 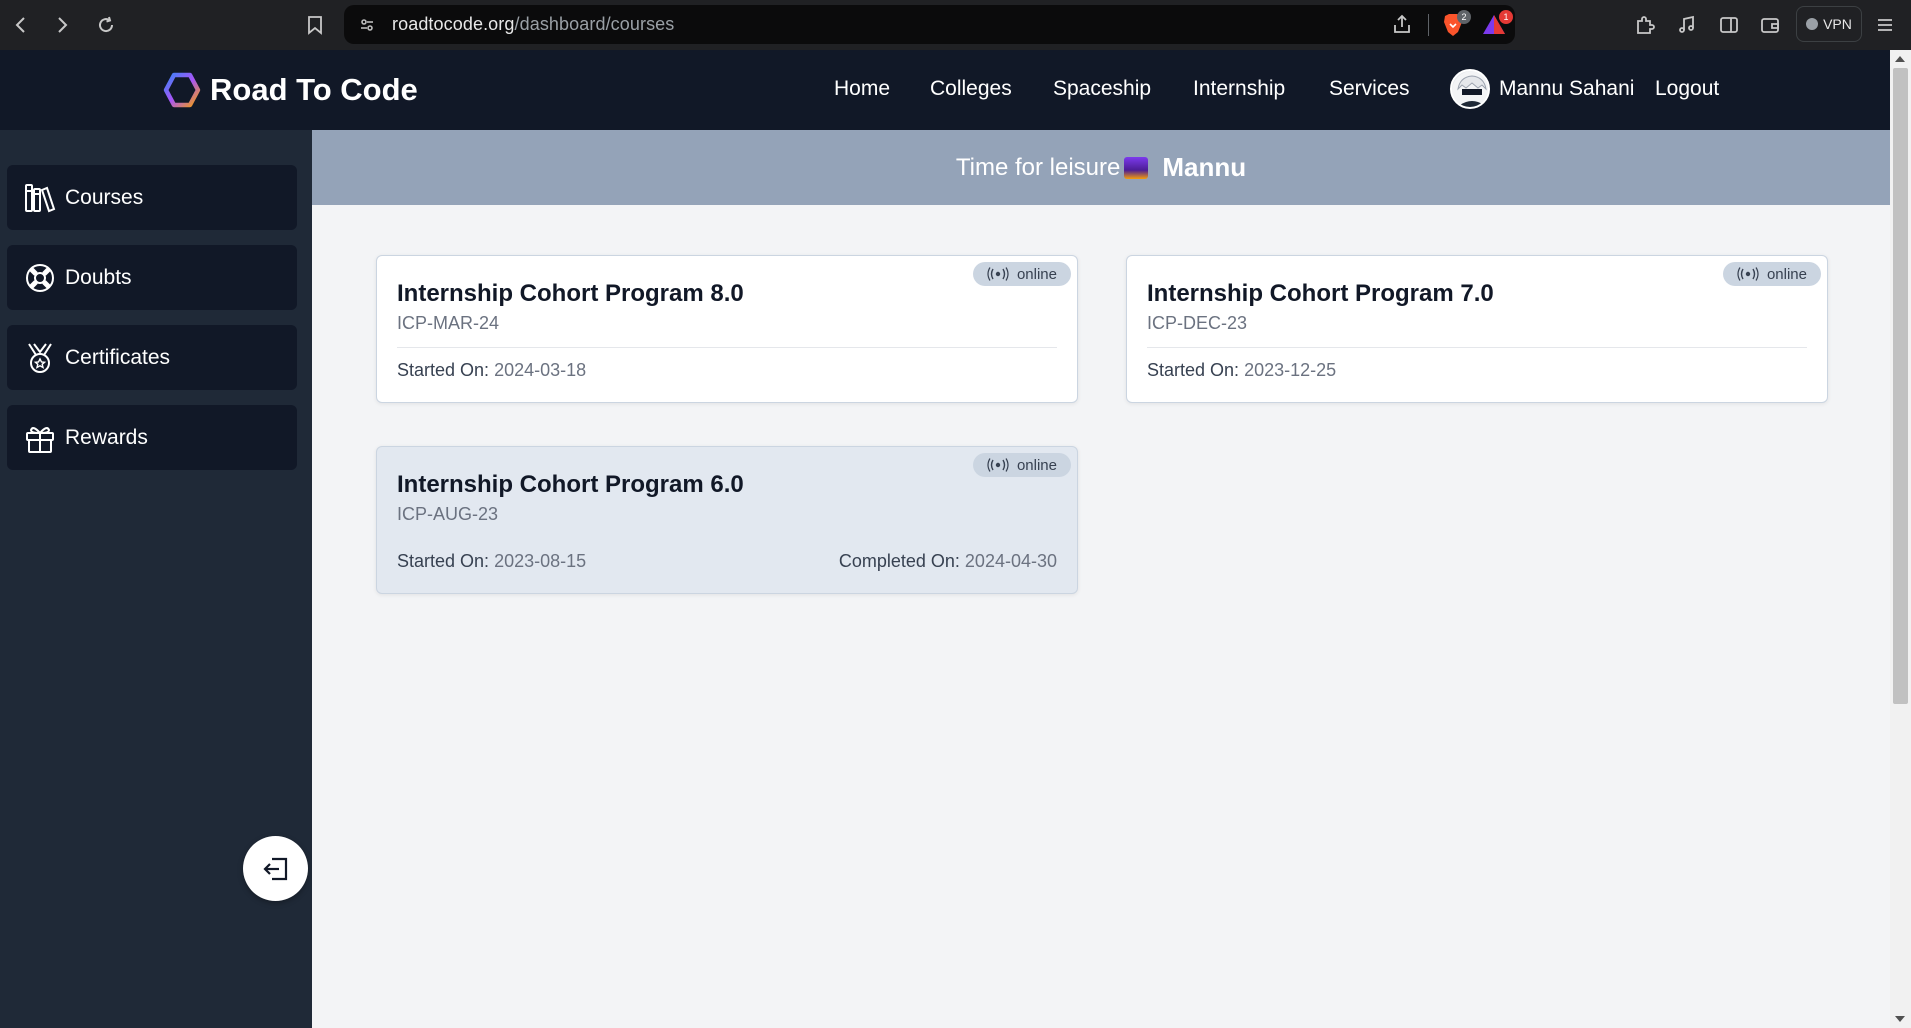 I want to click on sidebar-collapse-button, so click(x=275, y=868).